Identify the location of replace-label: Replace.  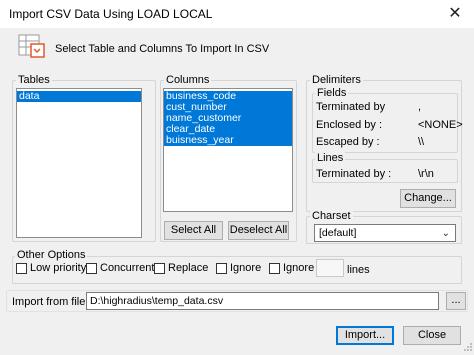
(188, 268).